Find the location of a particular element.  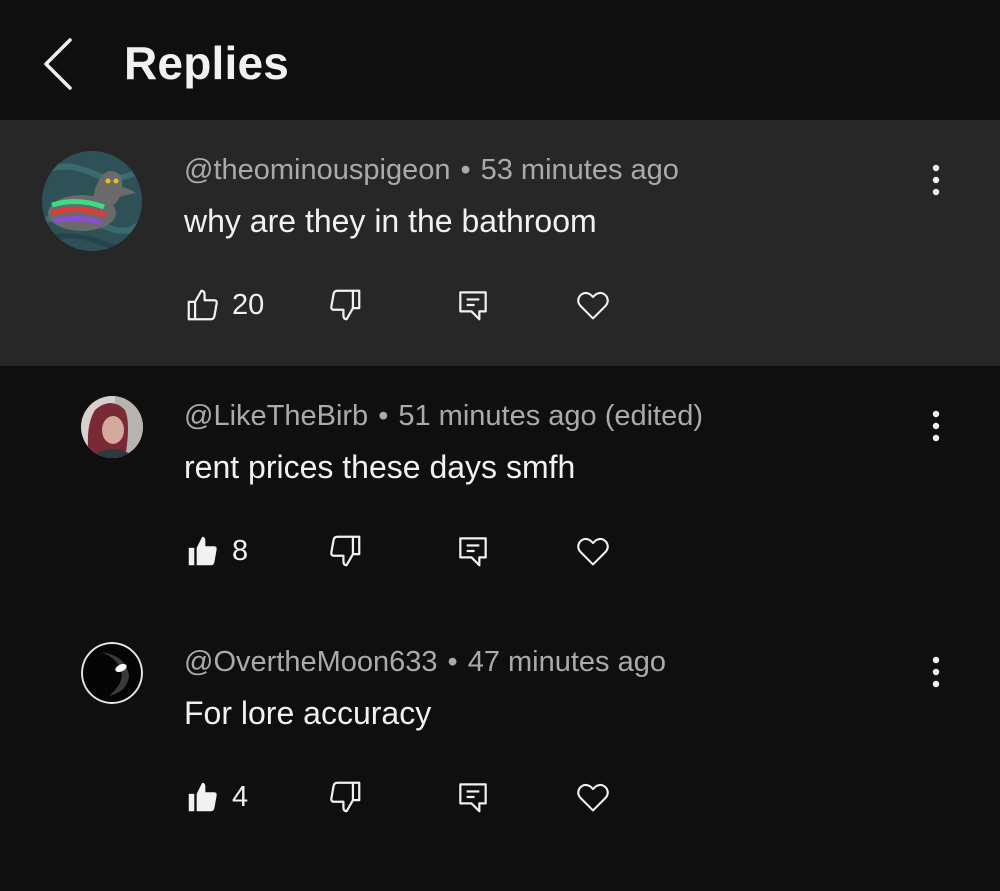

comment-actions: 8 is located at coordinates (414, 551).